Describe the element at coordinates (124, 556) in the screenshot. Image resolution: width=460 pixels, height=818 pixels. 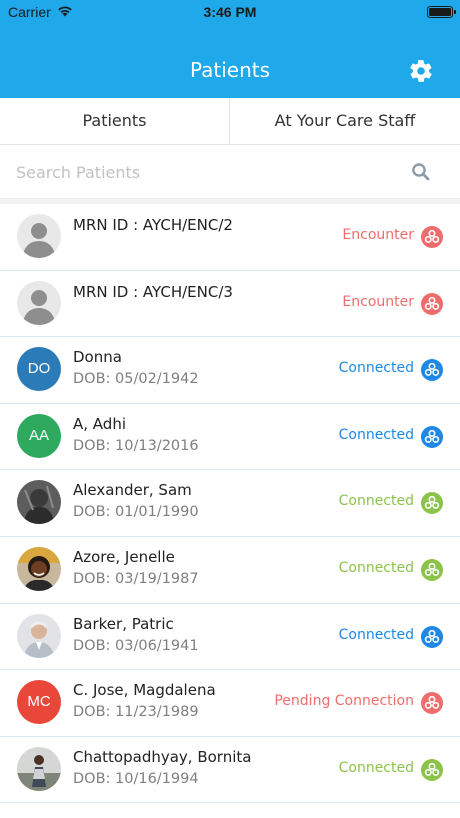
I see `patient-name: Azore, Jenelle` at that location.